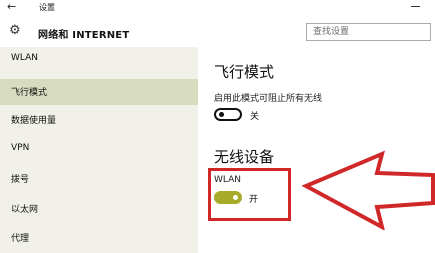 The height and width of the screenshot is (253, 435). Describe the element at coordinates (20, 180) in the screenshot. I see `sidebar-item-label: 拨号` at that location.